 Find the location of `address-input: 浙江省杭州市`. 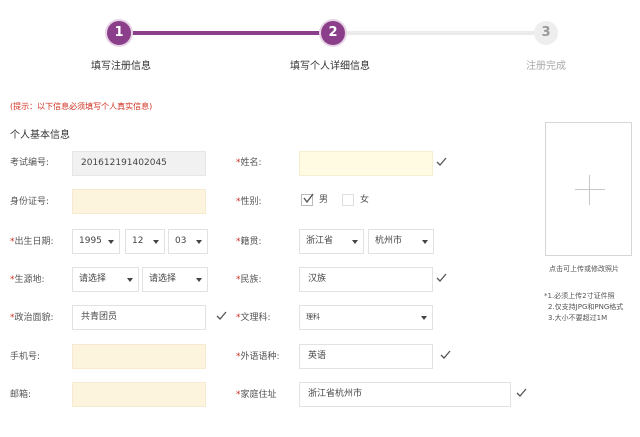

address-input: 浙江省杭州市 is located at coordinates (405, 394).